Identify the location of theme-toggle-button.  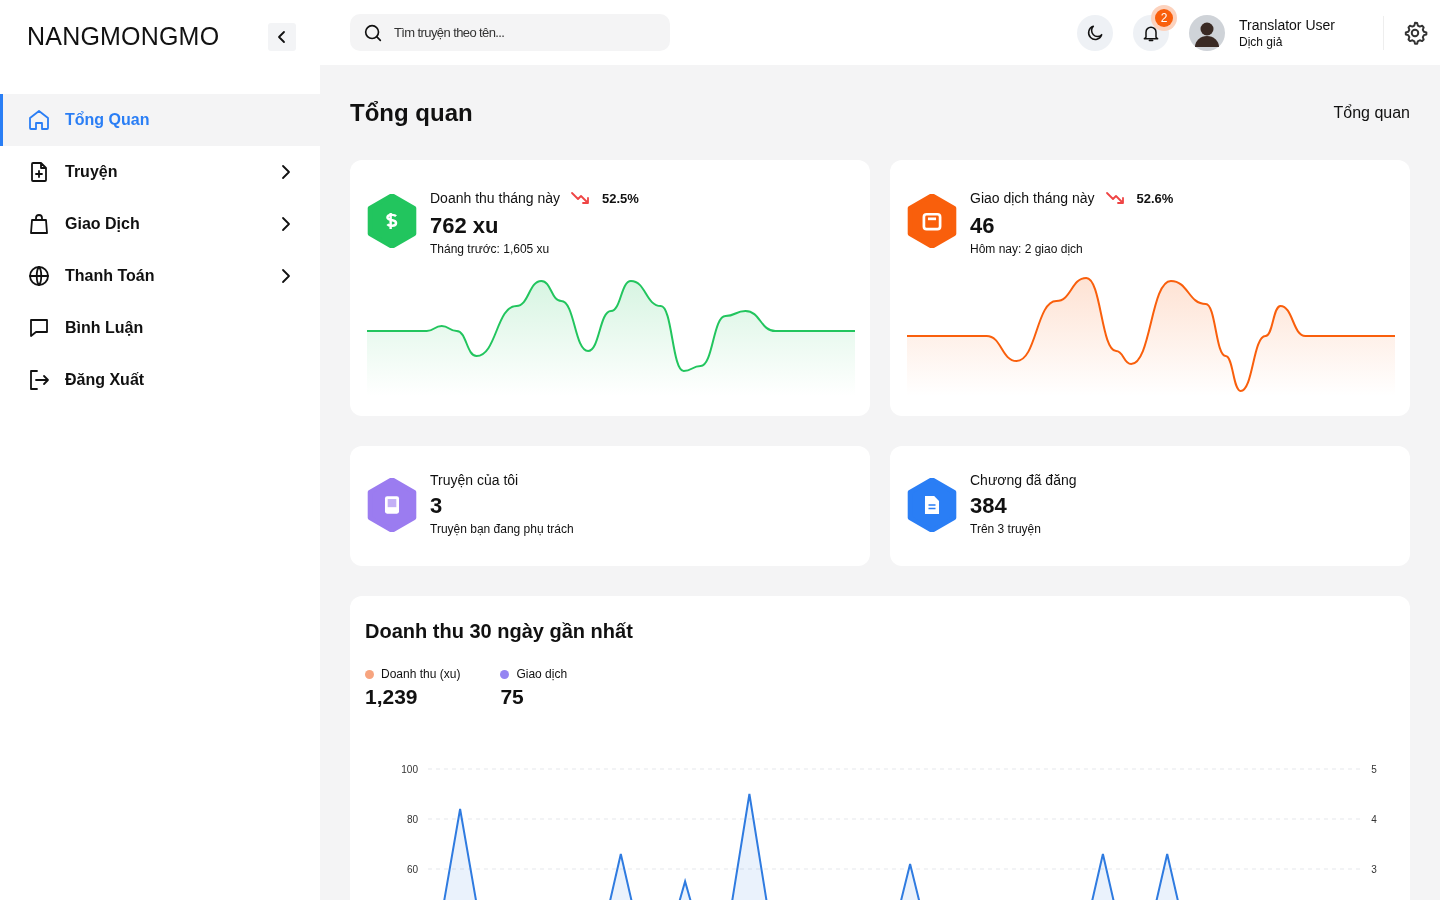
(1095, 32).